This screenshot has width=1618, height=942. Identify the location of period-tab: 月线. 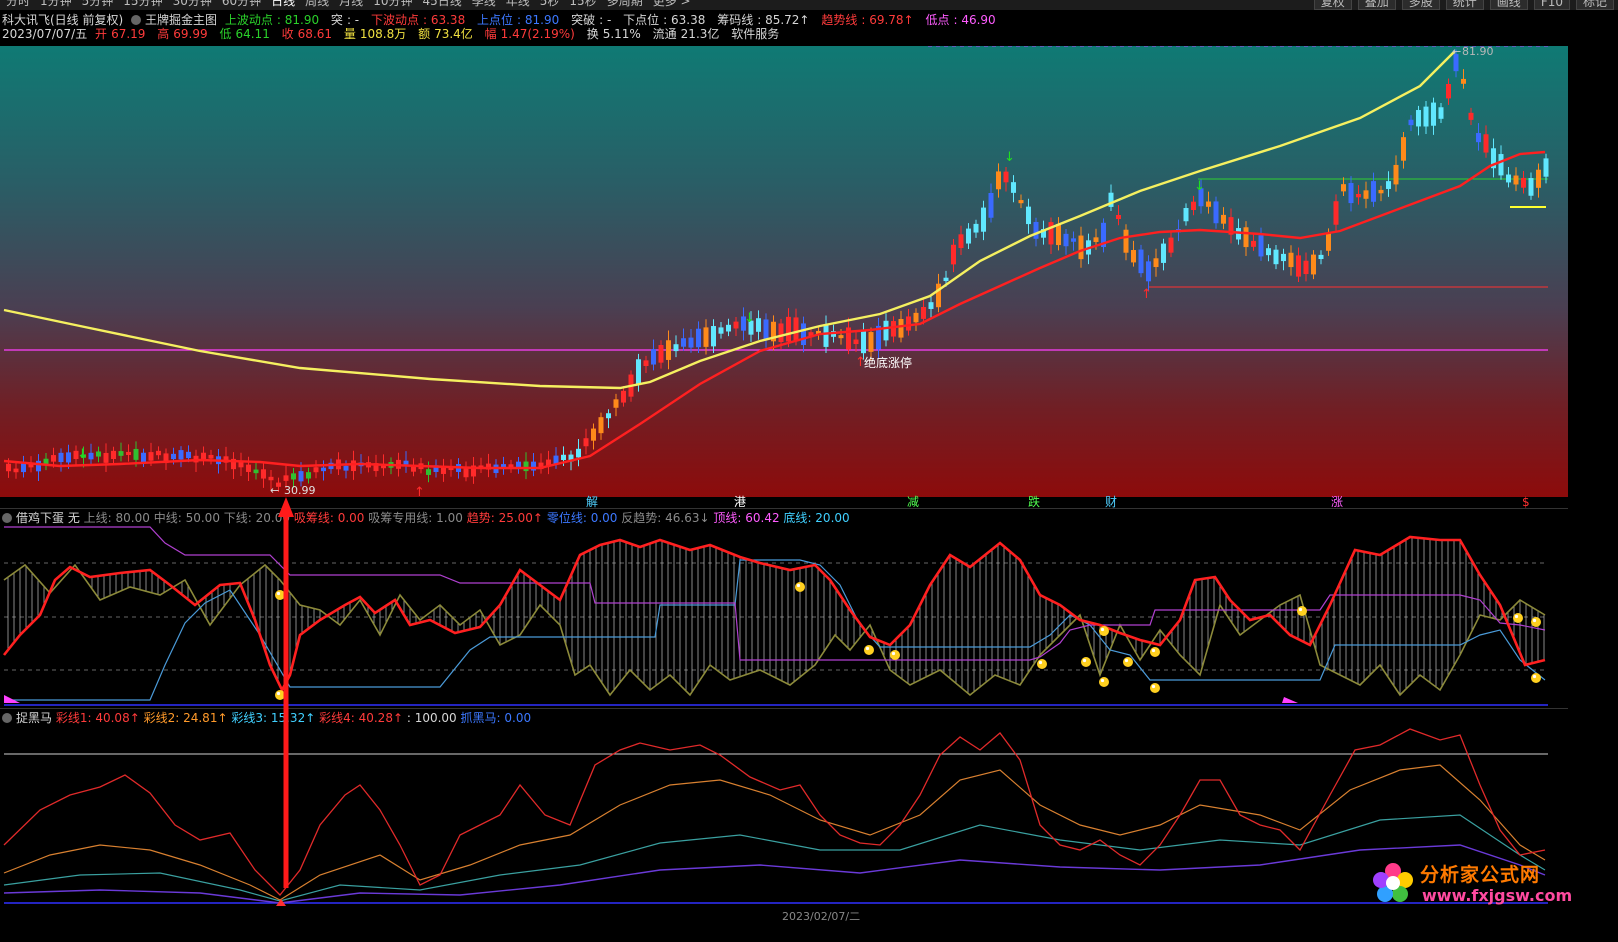
(351, 4).